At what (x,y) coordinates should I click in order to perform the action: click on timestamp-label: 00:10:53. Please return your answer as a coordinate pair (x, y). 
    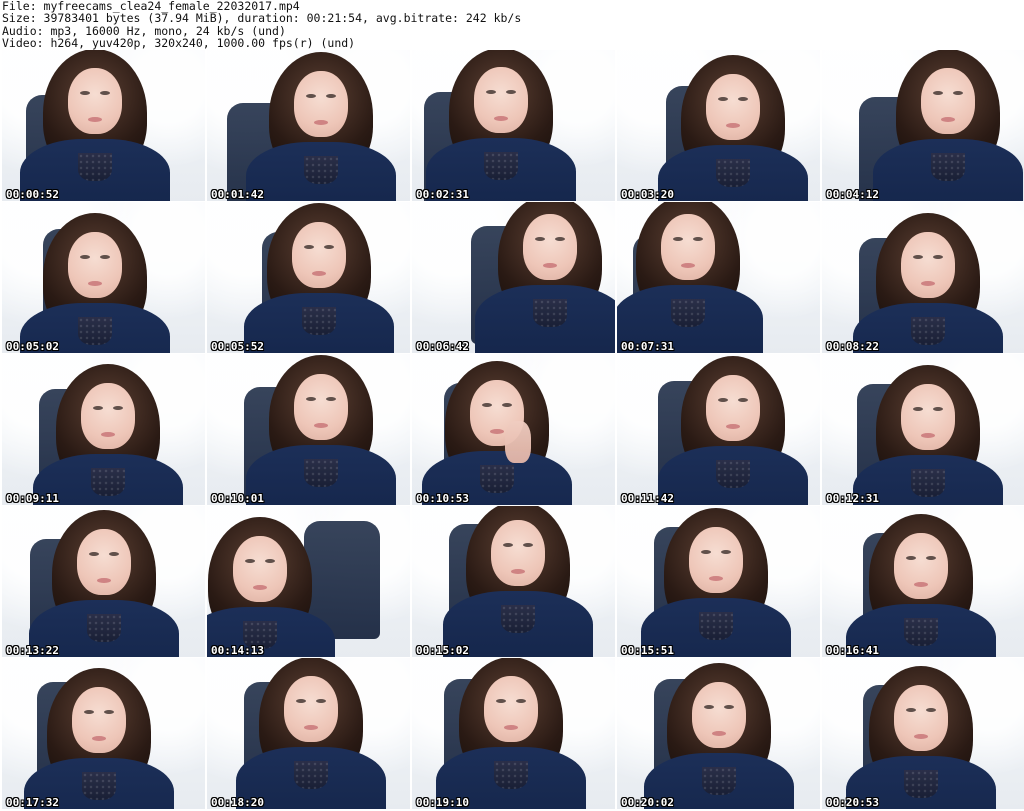
    Looking at the image, I should click on (442, 498).